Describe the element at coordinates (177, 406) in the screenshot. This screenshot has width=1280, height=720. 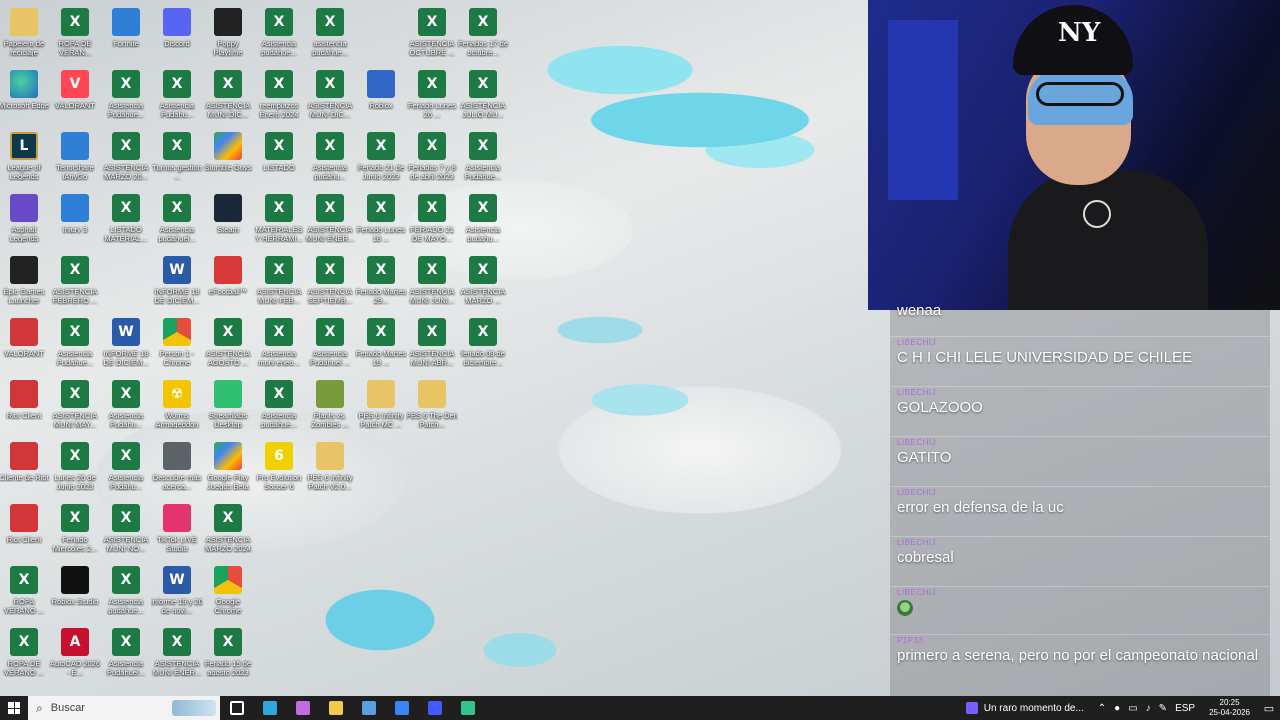
I see `desktop-icon: ☢ Worms Armageddon` at that location.